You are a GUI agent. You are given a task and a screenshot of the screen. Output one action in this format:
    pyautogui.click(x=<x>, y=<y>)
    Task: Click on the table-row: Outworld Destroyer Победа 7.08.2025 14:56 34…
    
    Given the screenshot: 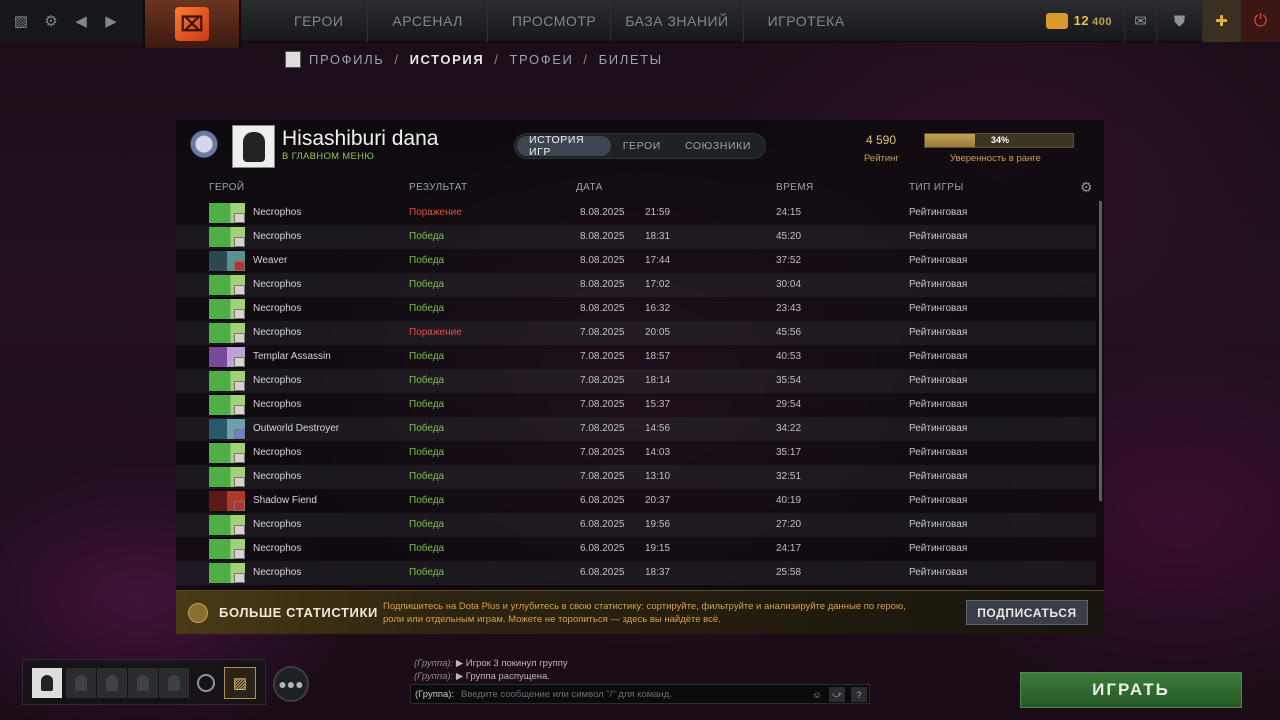 What is the action you would take?
    pyautogui.click(x=636, y=429)
    